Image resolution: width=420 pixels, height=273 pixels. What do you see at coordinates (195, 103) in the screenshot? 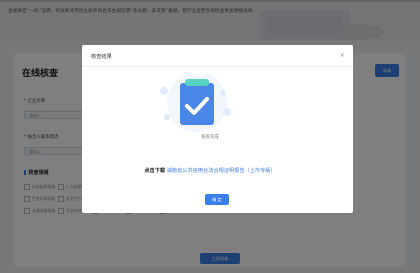
I see `clipboard-check-icon` at bounding box center [195, 103].